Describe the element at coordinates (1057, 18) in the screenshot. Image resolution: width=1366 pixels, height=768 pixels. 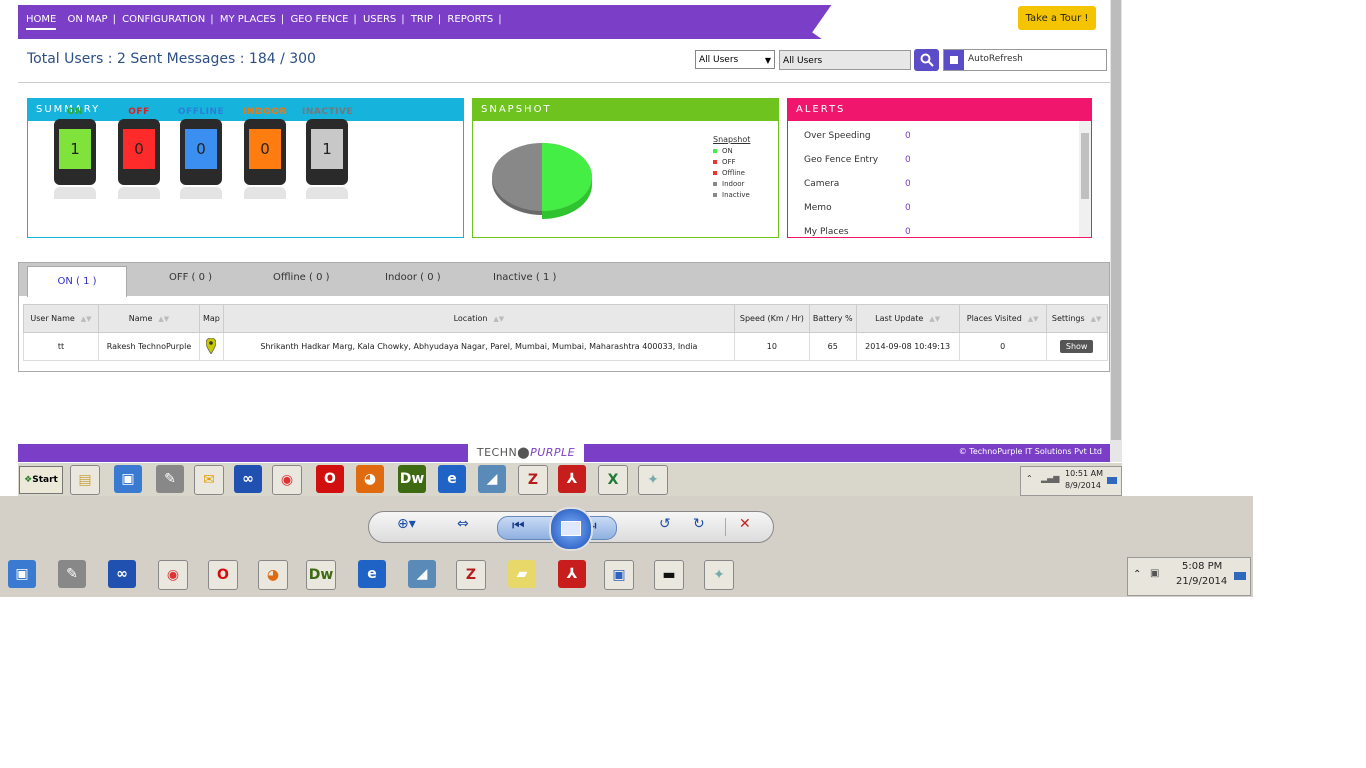
I see `take-tour-button: Take a Tour !` at that location.